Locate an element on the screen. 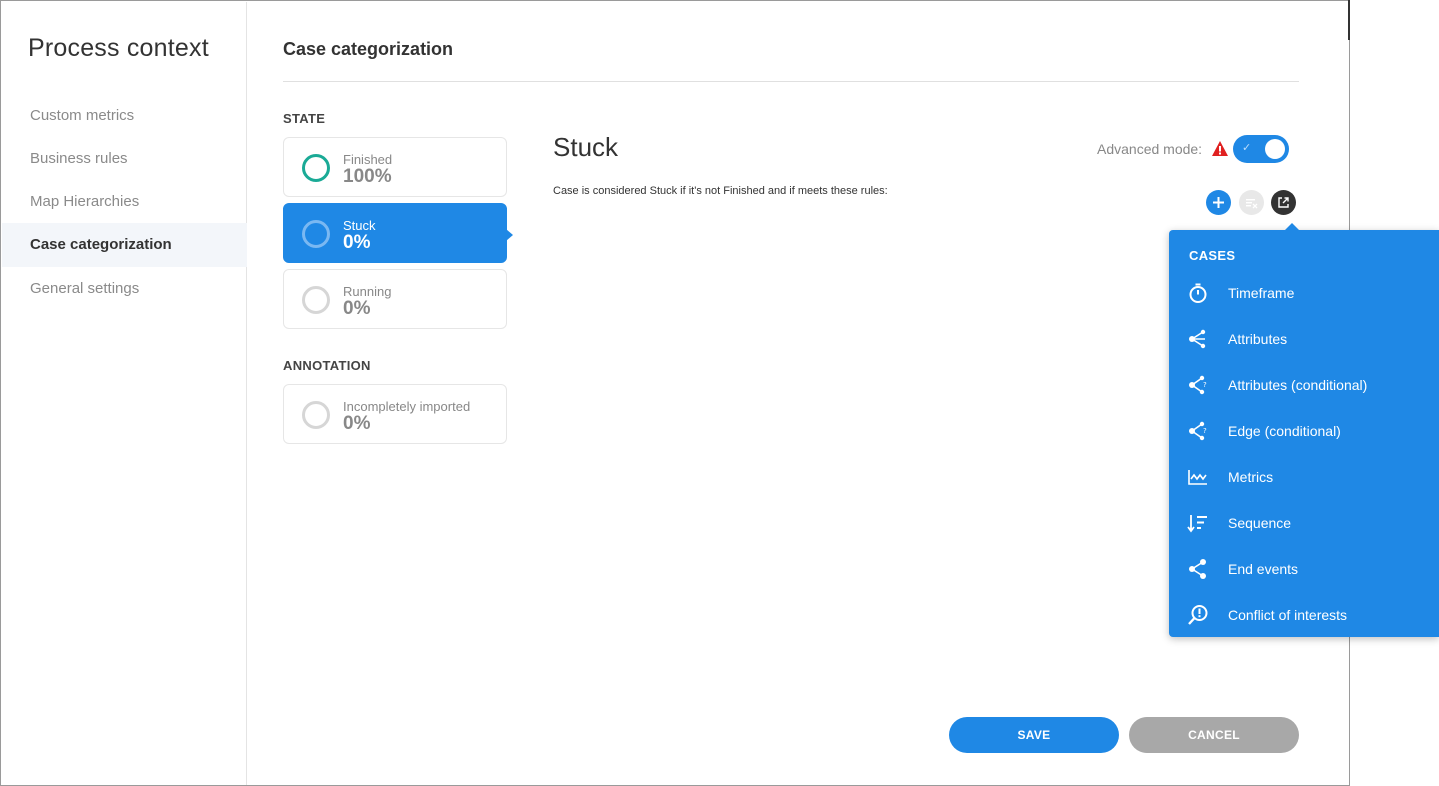  detail-title: Stuck is located at coordinates (586, 147).